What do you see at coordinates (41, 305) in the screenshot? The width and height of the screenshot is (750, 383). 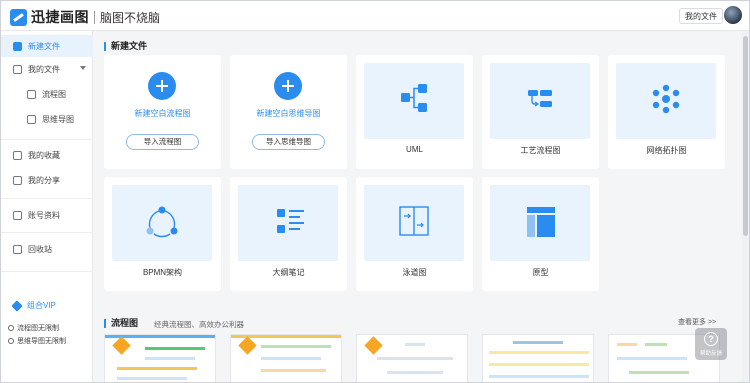 I see `vip-label: 组合VIP` at bounding box center [41, 305].